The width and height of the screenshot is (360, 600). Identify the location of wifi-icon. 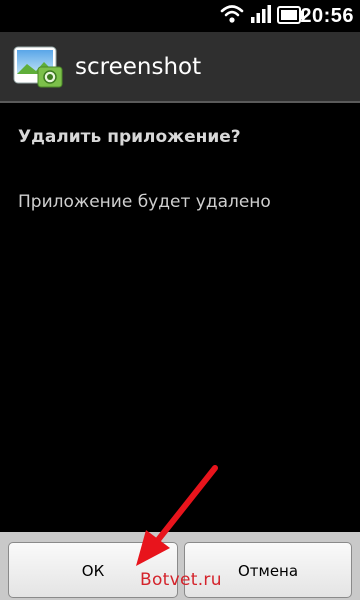
(232, 14).